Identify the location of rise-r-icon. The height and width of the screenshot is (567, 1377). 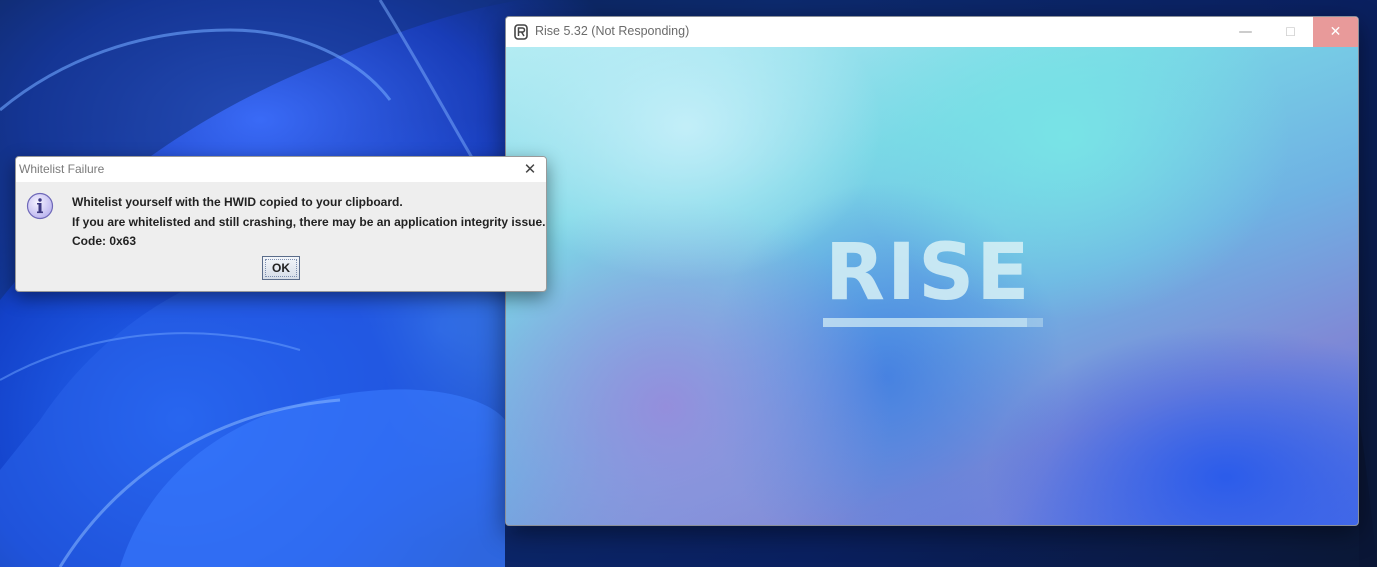
(521, 32).